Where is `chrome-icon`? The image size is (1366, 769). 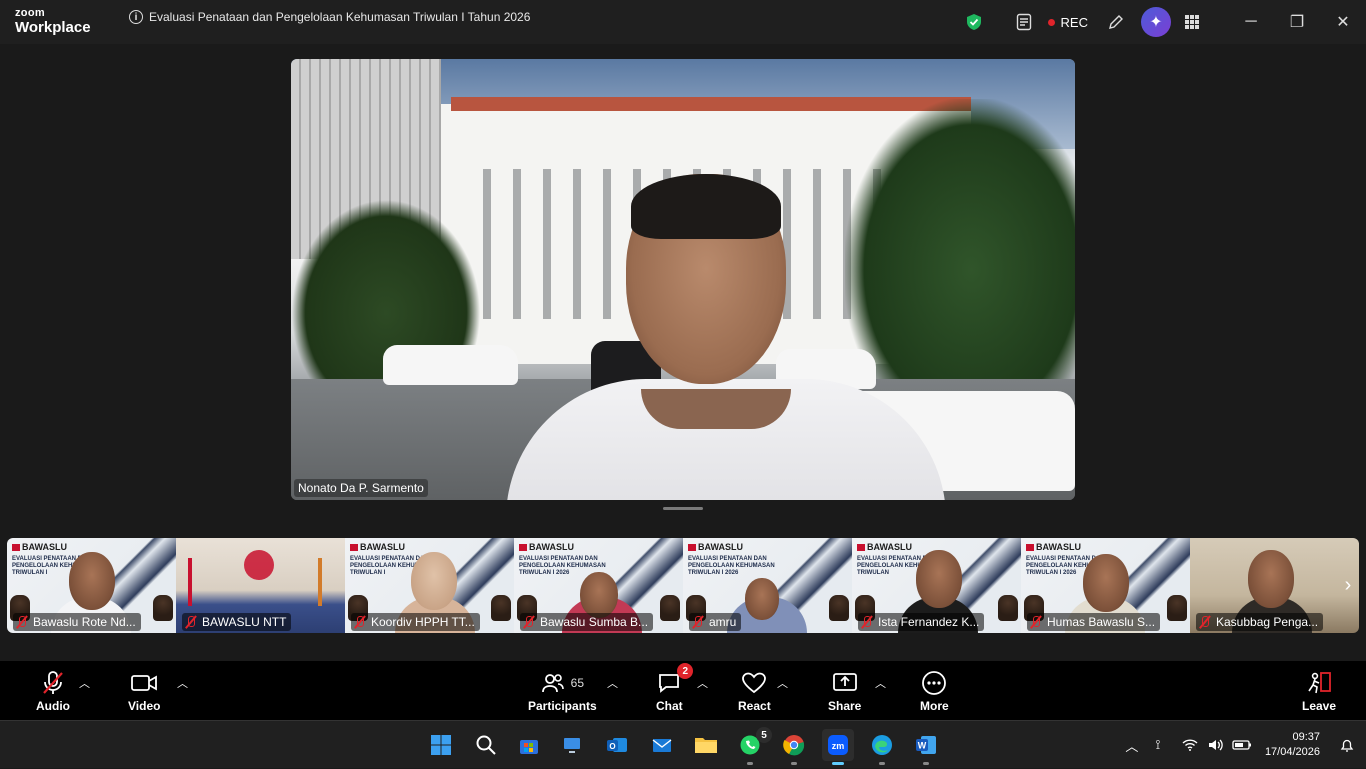 chrome-icon is located at coordinates (794, 747).